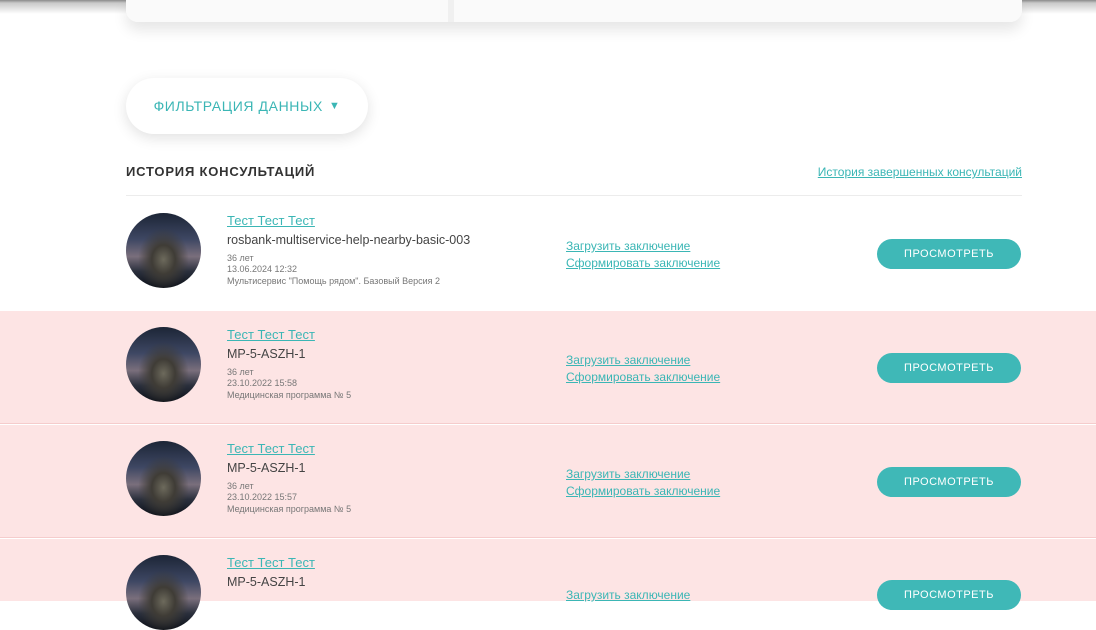  What do you see at coordinates (262, 383) in the screenshot?
I see `consultation-date: 23.10.2022 15:58` at bounding box center [262, 383].